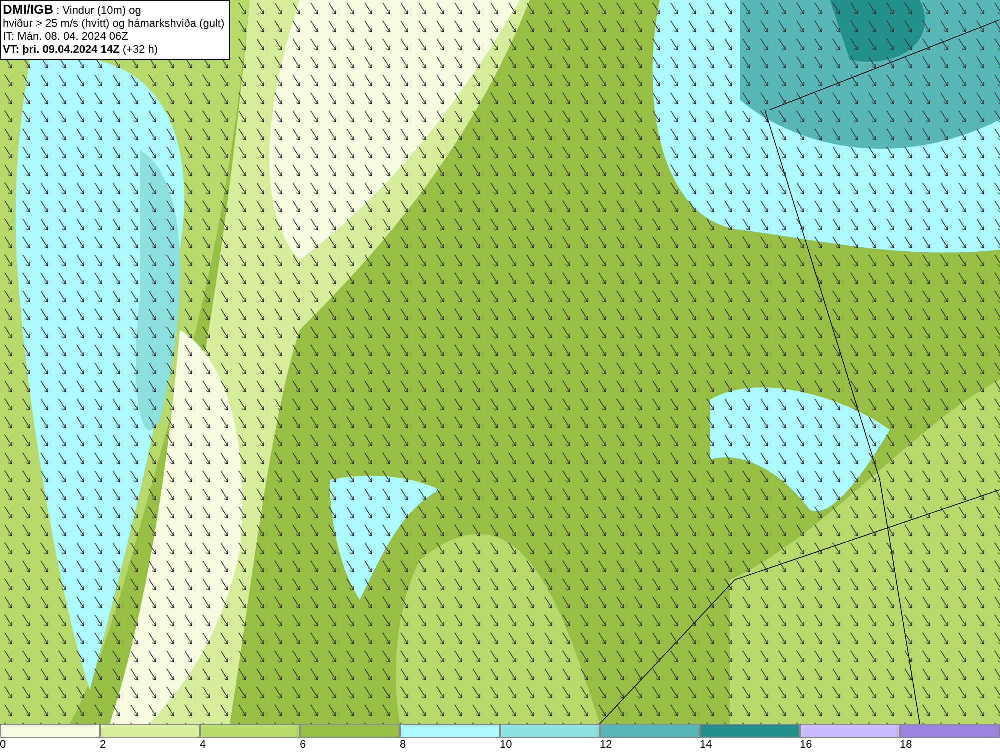  What do you see at coordinates (506, 745) in the screenshot?
I see `legend-label: 10` at bounding box center [506, 745].